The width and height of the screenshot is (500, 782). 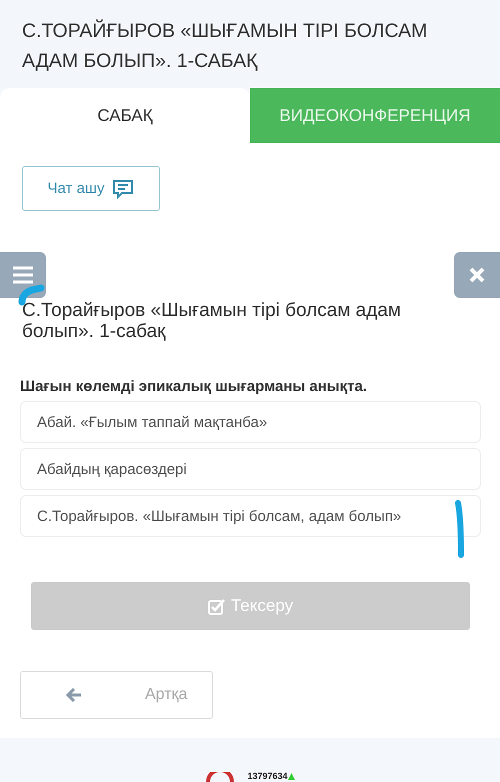 What do you see at coordinates (291, 776) in the screenshot?
I see `up-triangle-icon` at bounding box center [291, 776].